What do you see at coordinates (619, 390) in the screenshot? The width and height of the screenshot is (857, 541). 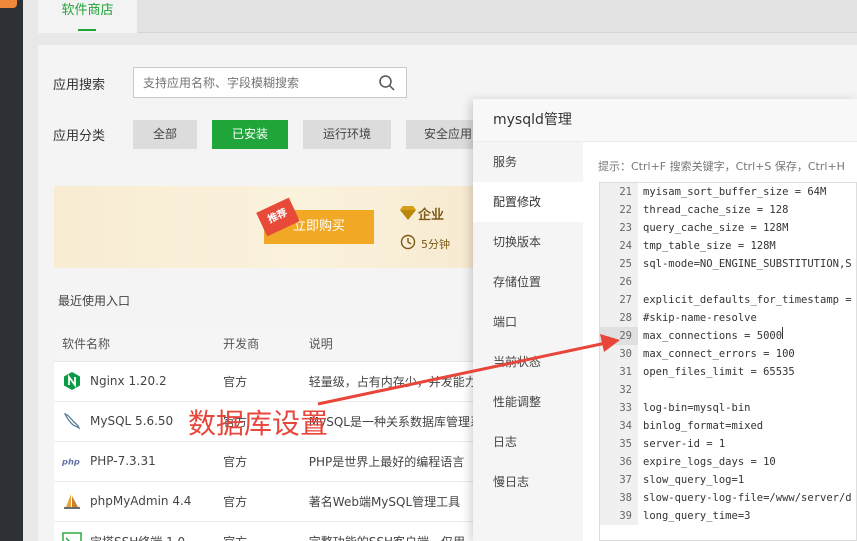 I see `line-number: 32` at bounding box center [619, 390].